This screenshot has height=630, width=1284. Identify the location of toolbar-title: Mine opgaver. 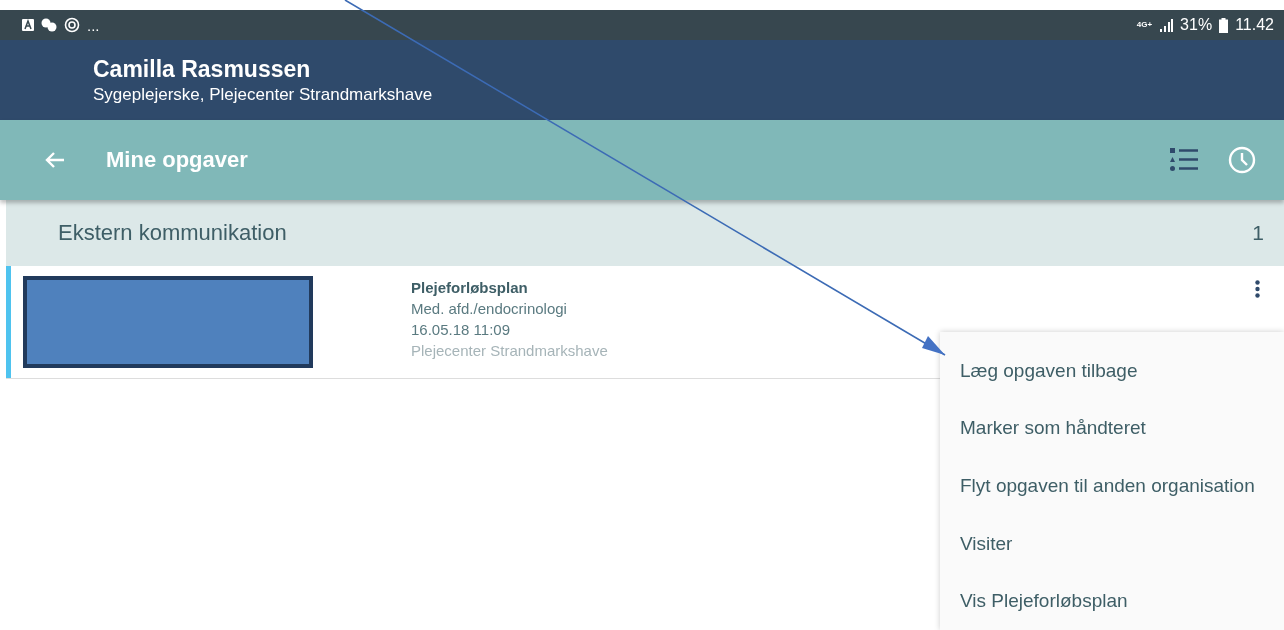
(177, 160).